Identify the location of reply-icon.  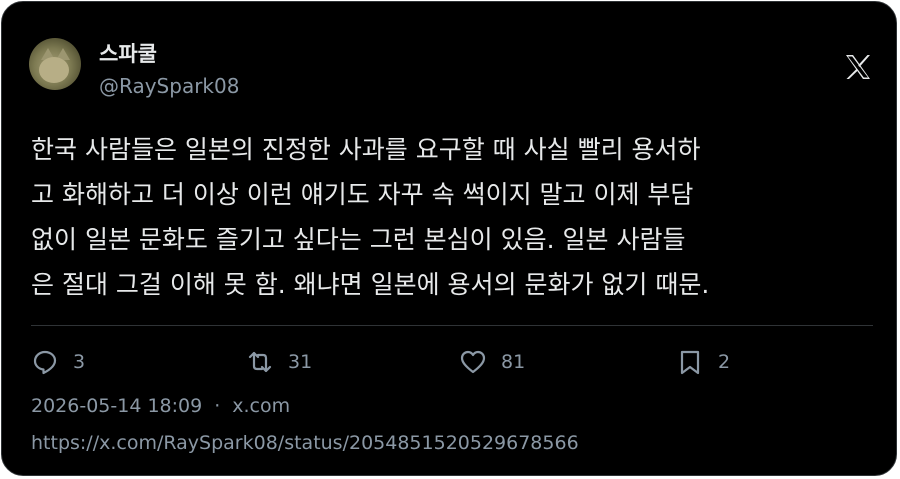
(45, 362).